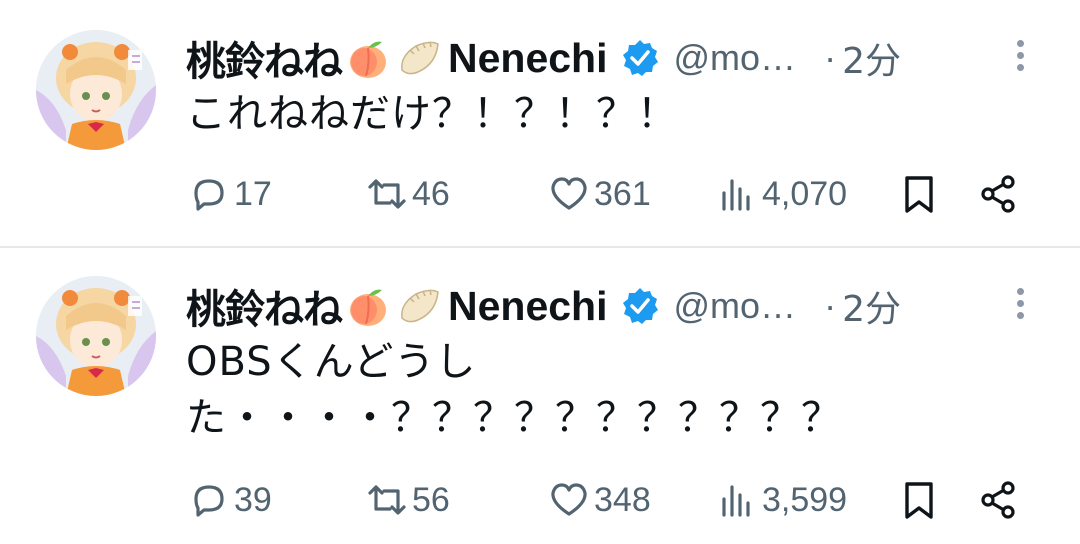 The width and height of the screenshot is (1080, 544). I want to click on views-button: 3,599, so click(781, 500).